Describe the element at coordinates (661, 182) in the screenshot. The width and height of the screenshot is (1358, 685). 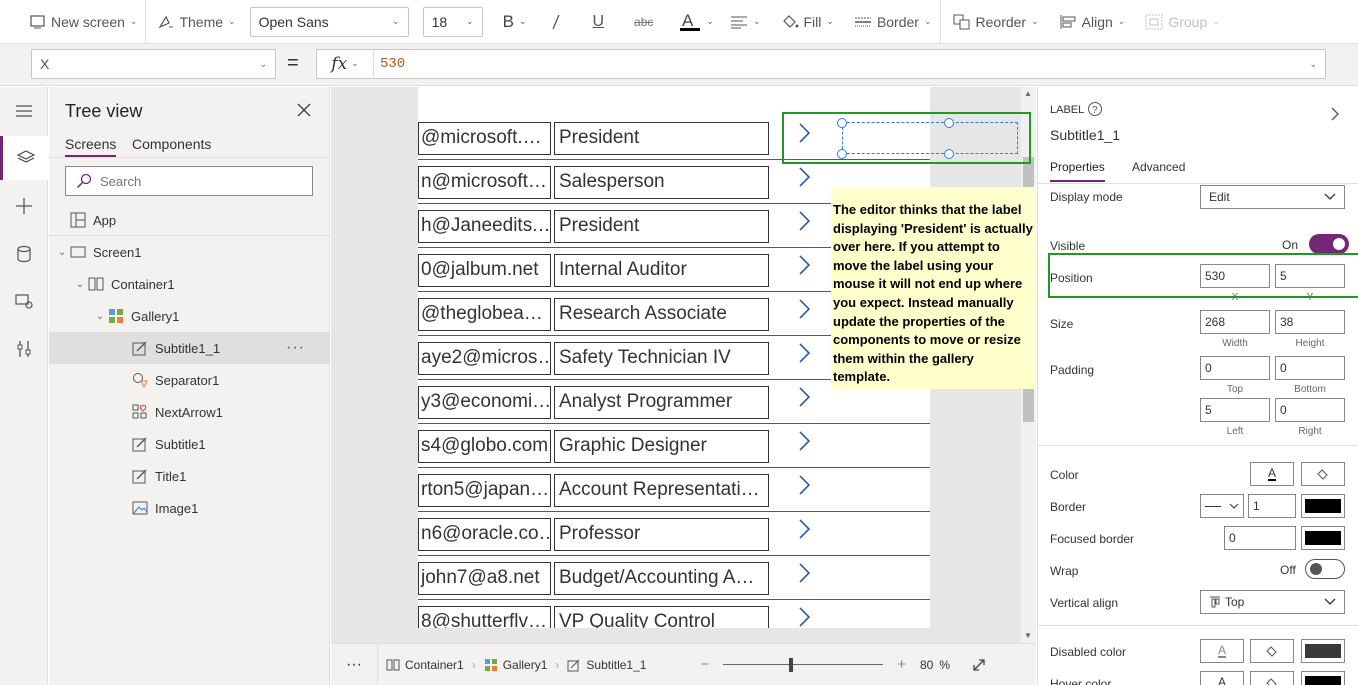
I see `gallery-title-label: Salesperson` at that location.